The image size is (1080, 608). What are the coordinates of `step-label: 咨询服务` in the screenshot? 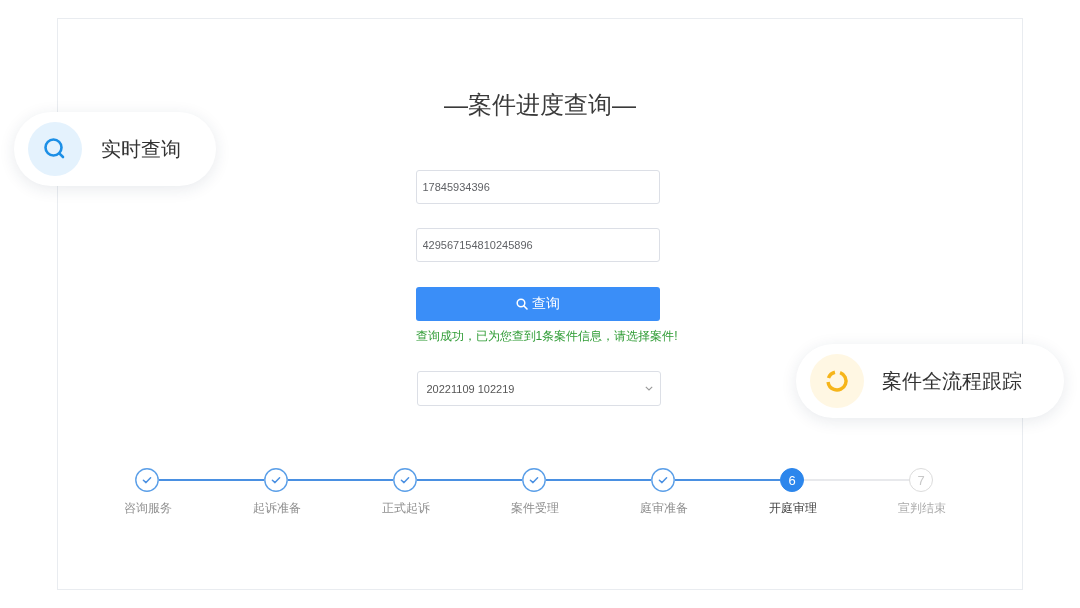 It's located at (147, 508).